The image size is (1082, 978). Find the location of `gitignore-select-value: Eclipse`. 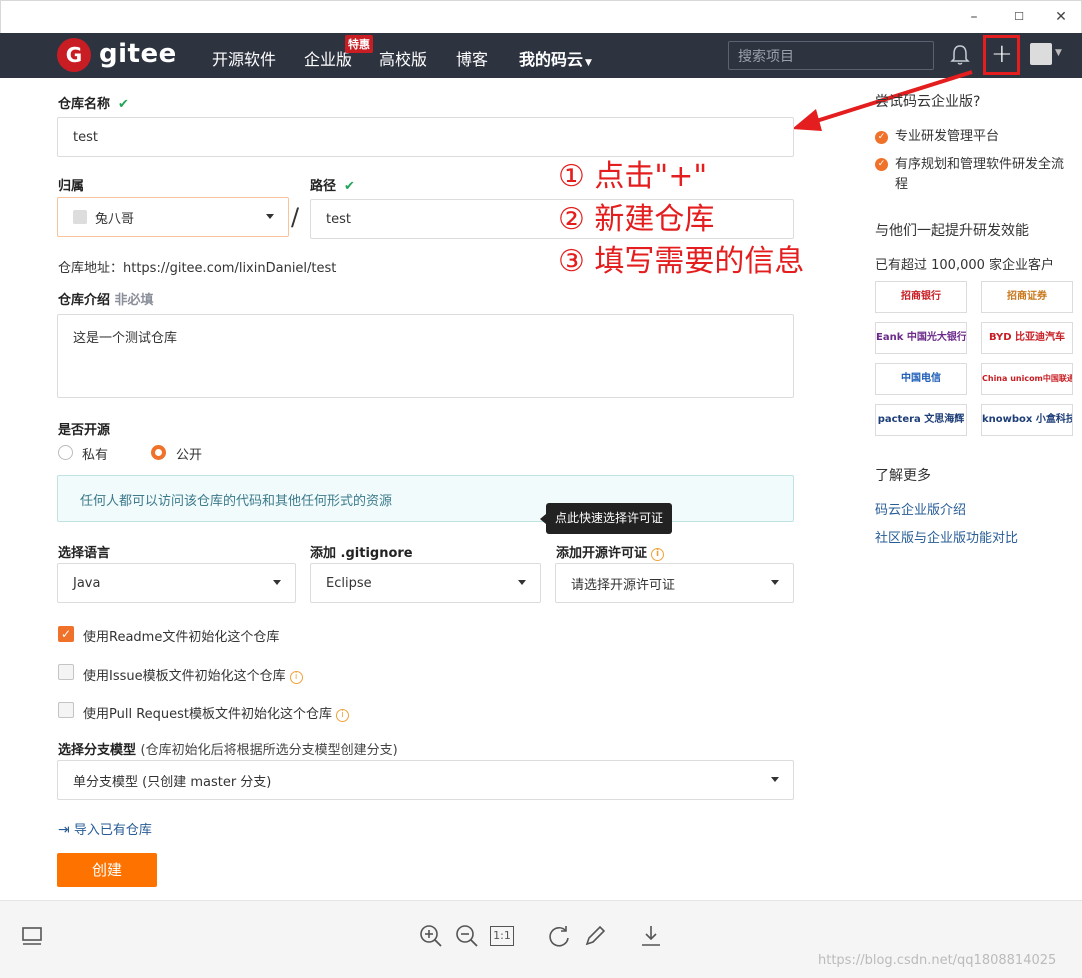

gitignore-select-value: Eclipse is located at coordinates (349, 583).